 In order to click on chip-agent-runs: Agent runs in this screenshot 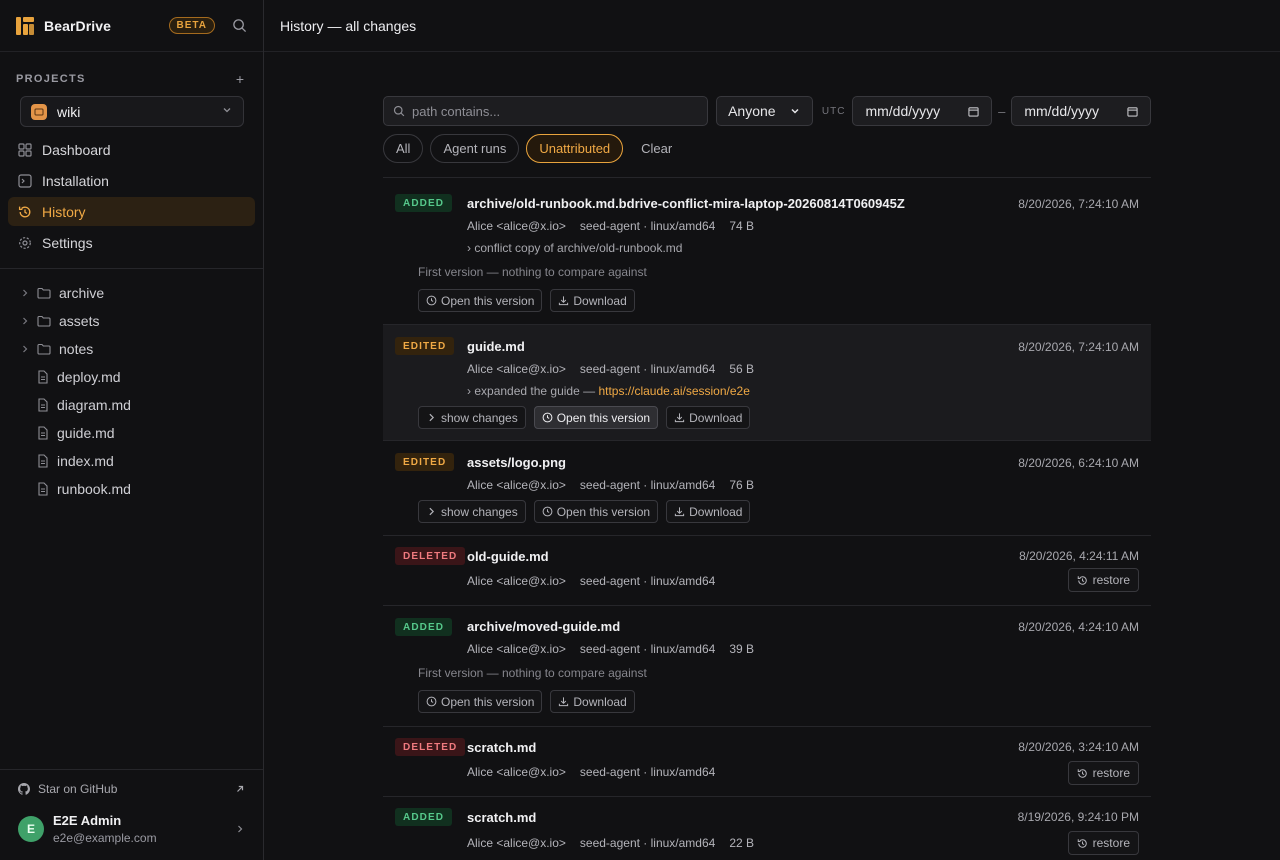, I will do `click(475, 148)`.